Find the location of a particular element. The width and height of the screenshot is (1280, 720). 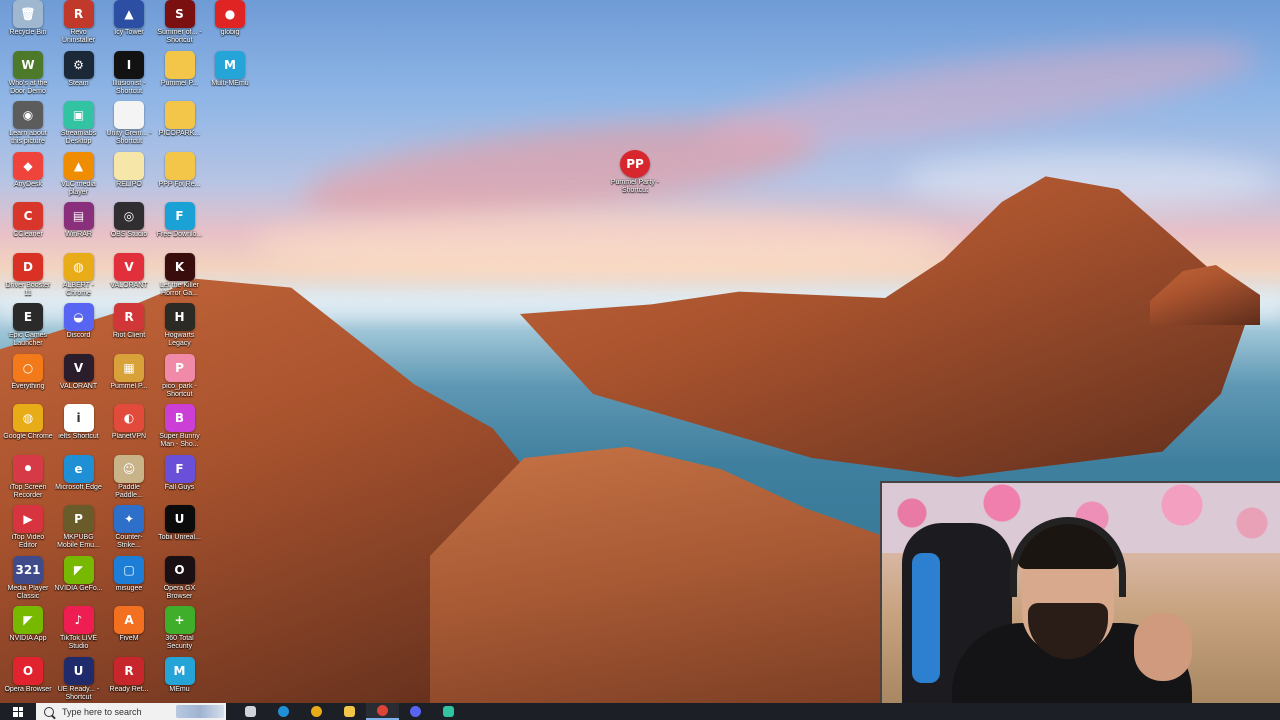

desktop-icon-ielts: i ielts Shortcut is located at coordinates (79, 429).